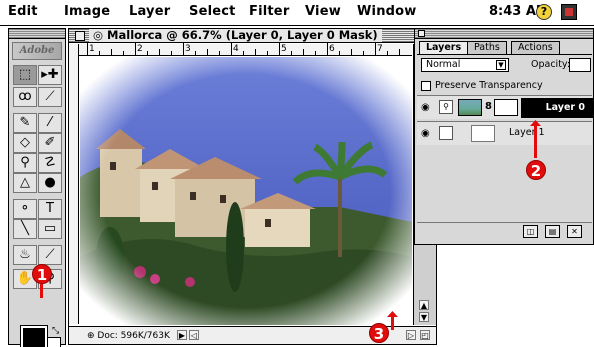  Describe the element at coordinates (149, 11) in the screenshot. I see `menu-layer: Layer` at that location.